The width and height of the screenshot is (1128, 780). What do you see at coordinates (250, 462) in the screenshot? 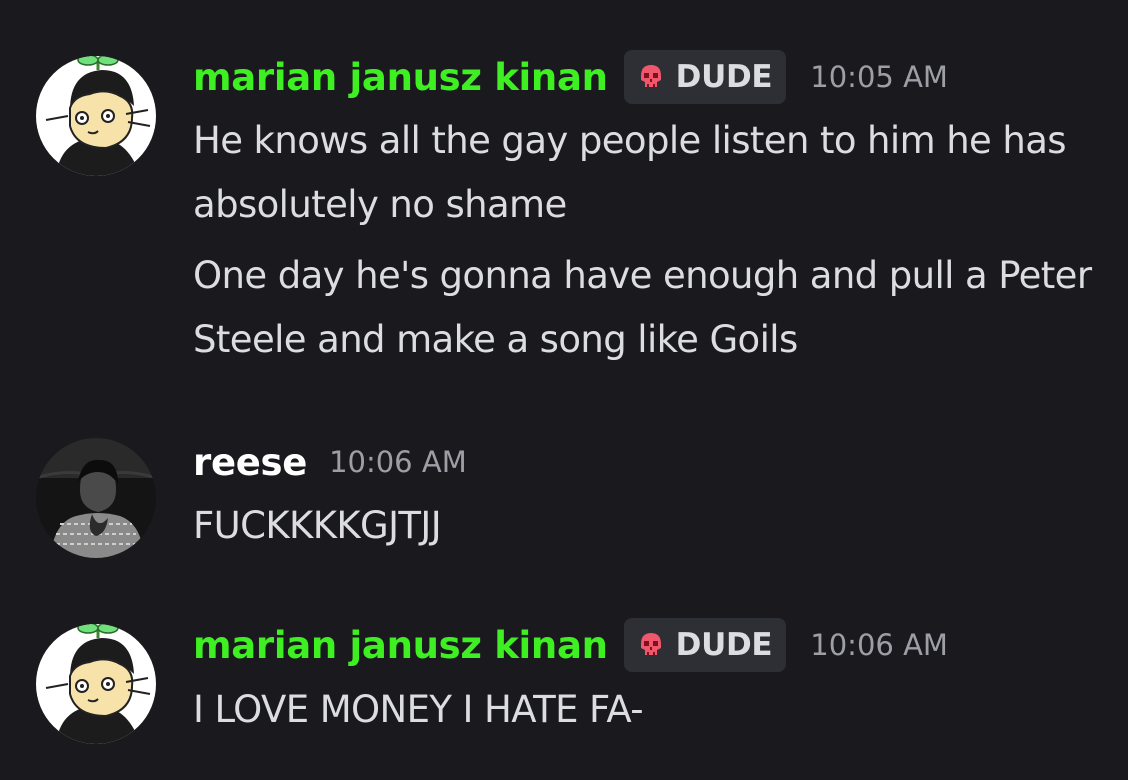
I see `username: reese` at bounding box center [250, 462].